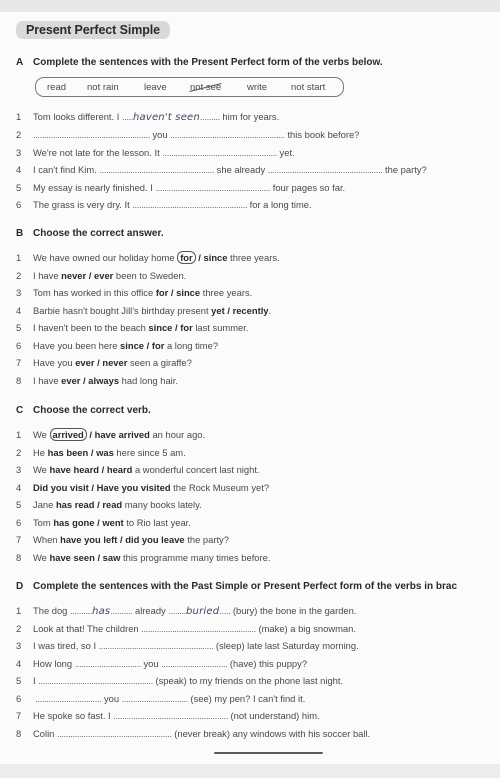 This screenshot has height=778, width=500. What do you see at coordinates (251, 310) in the screenshot?
I see `answer-option: recently` at bounding box center [251, 310].